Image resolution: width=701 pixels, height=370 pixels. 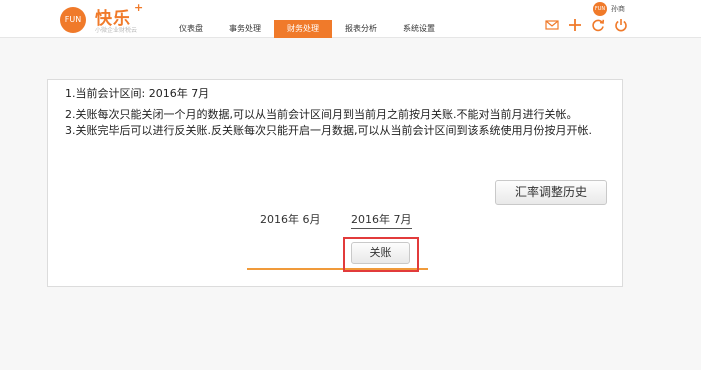 What do you see at coordinates (586, 25) in the screenshot?
I see `header-actions` at bounding box center [586, 25].